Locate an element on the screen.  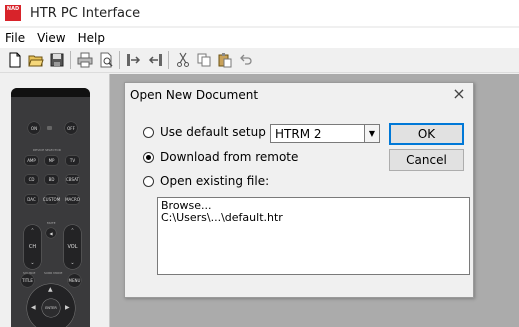
device-select: HTRM 2 ▼ is located at coordinates (325, 133).